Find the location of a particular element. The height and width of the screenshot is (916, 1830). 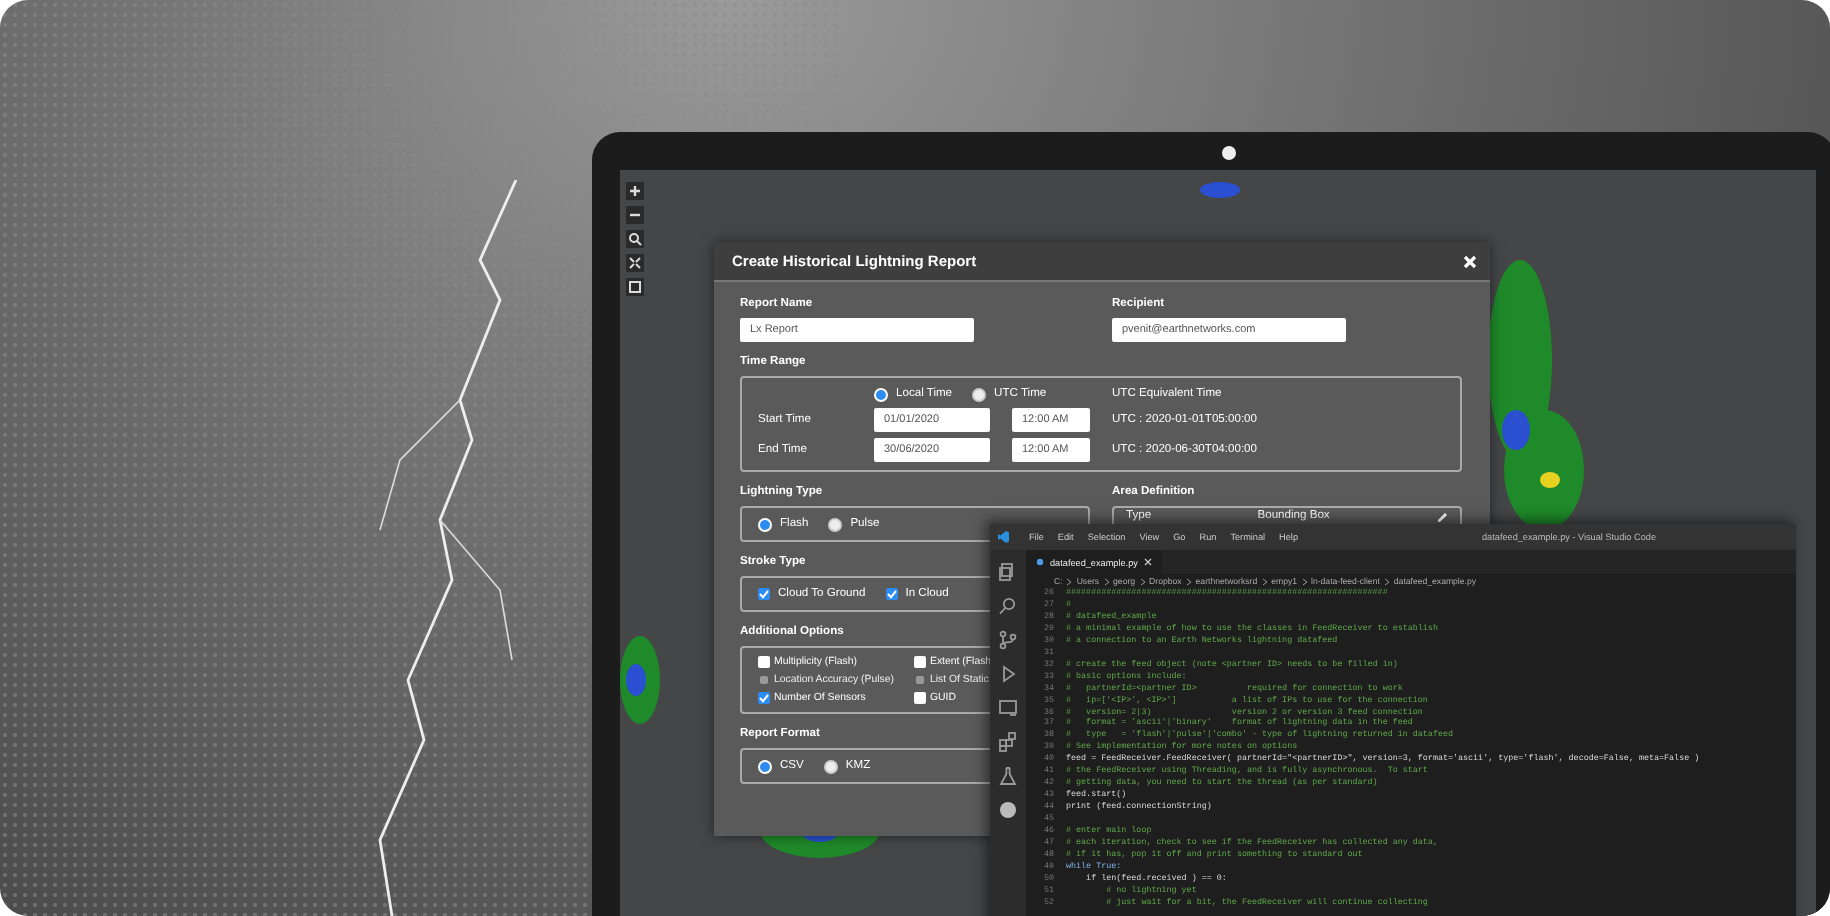

layers-icon is located at coordinates (635, 287).